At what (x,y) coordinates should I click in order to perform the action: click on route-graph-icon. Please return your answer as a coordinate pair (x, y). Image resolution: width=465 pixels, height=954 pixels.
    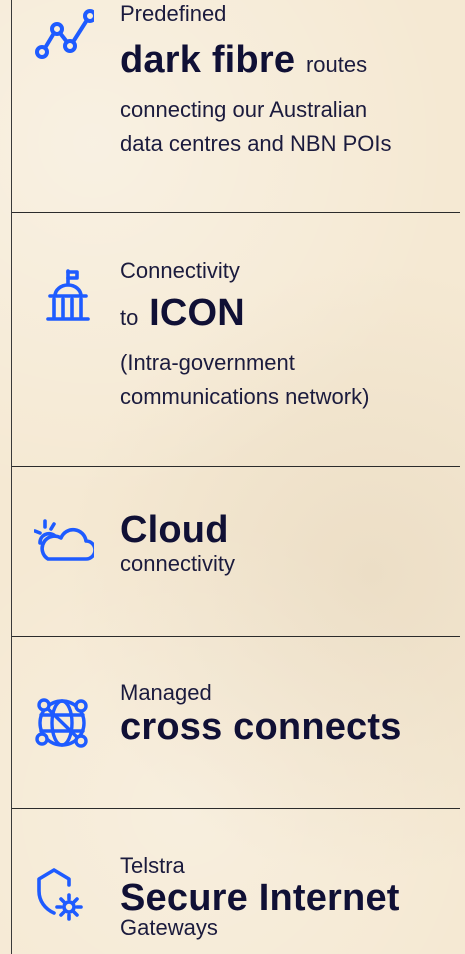
    Looking at the image, I should click on (64, 38).